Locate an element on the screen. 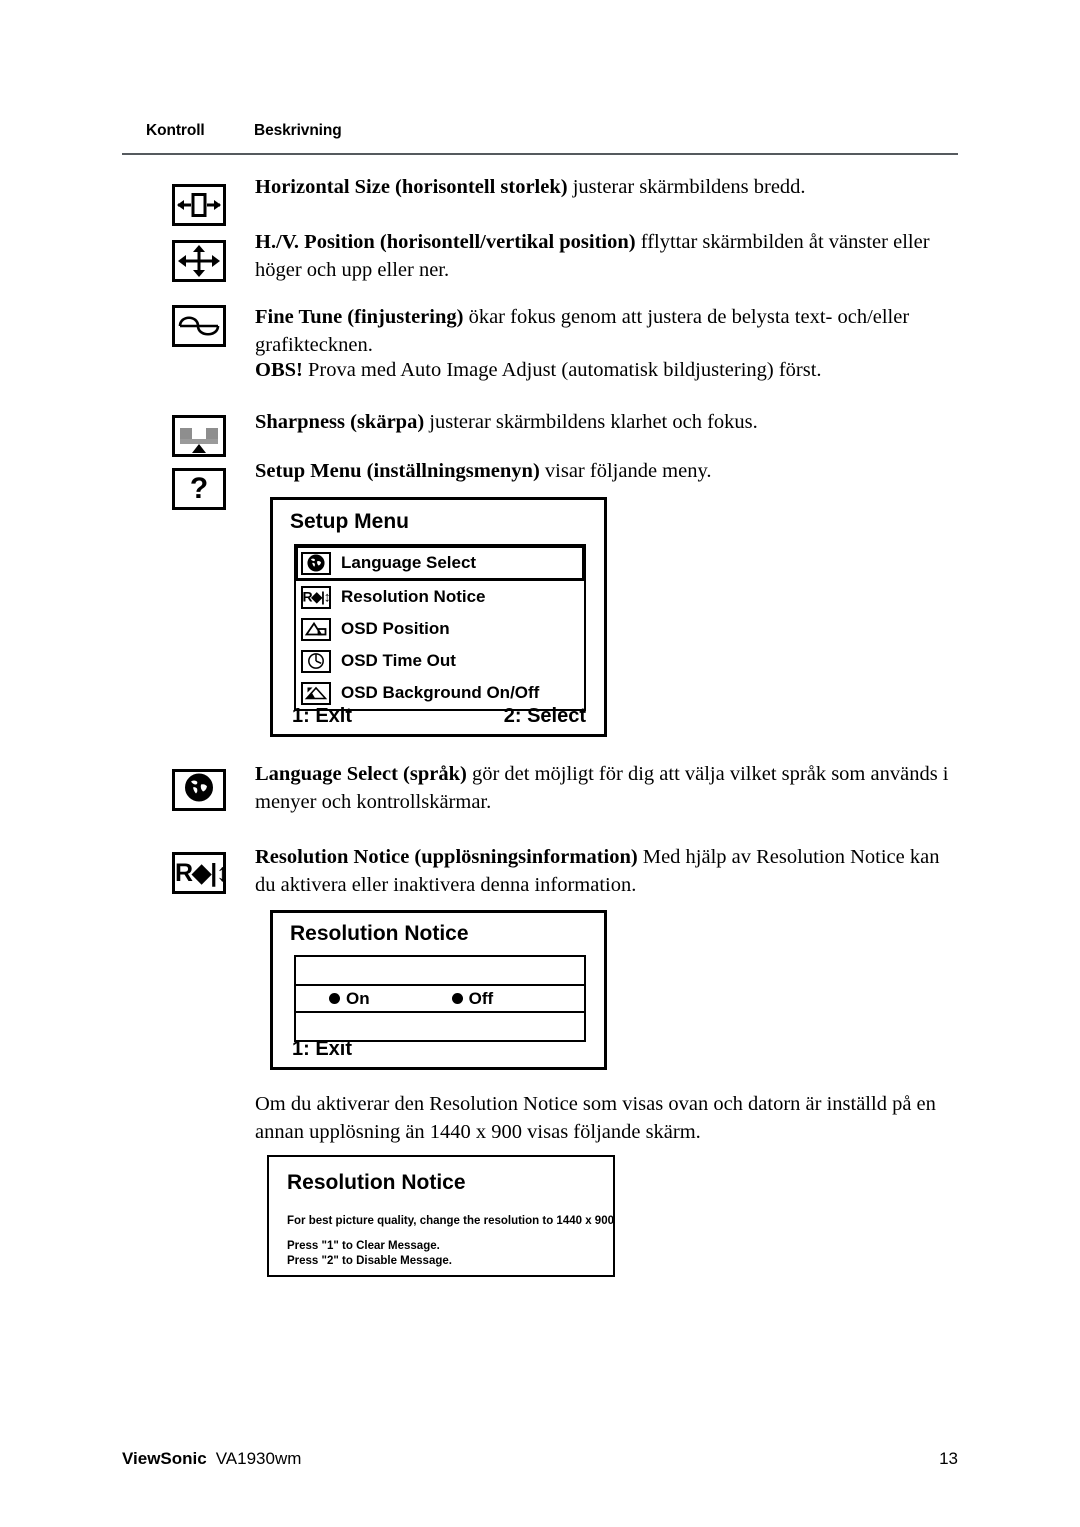 This screenshot has width=1080, height=1527. column-header-description: Beskrivning is located at coordinates (298, 130).